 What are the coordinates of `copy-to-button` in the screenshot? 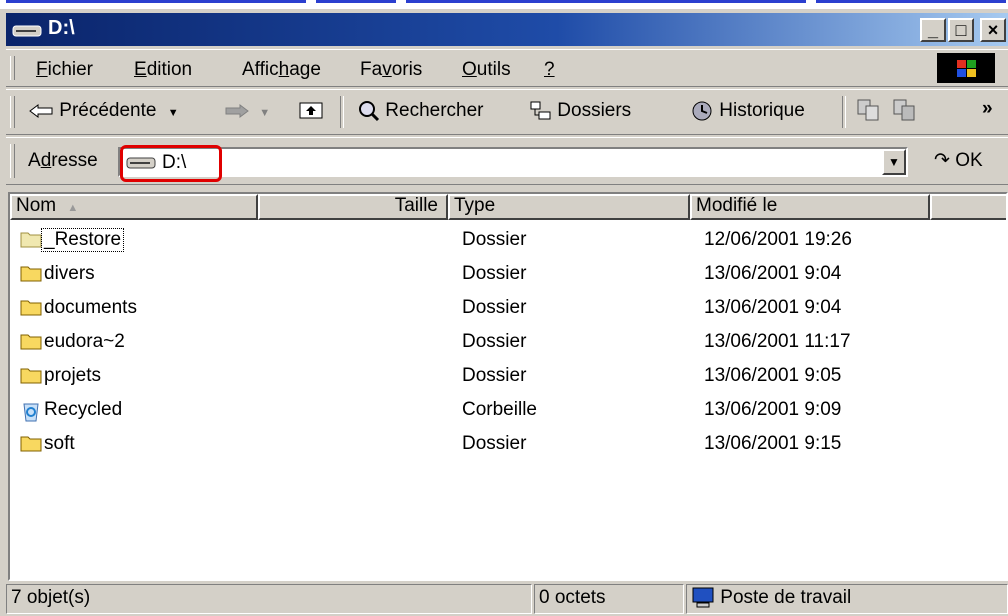 It's located at (904, 110).